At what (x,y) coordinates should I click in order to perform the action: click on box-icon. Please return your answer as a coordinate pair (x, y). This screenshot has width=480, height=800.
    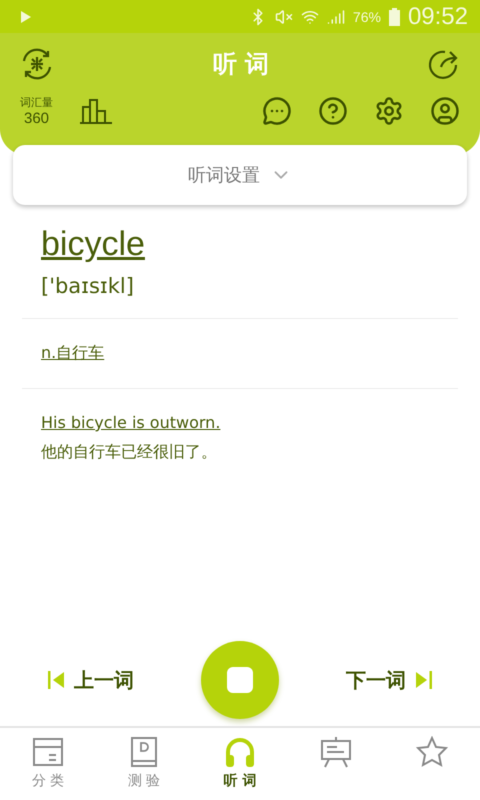
    Looking at the image, I should click on (48, 752).